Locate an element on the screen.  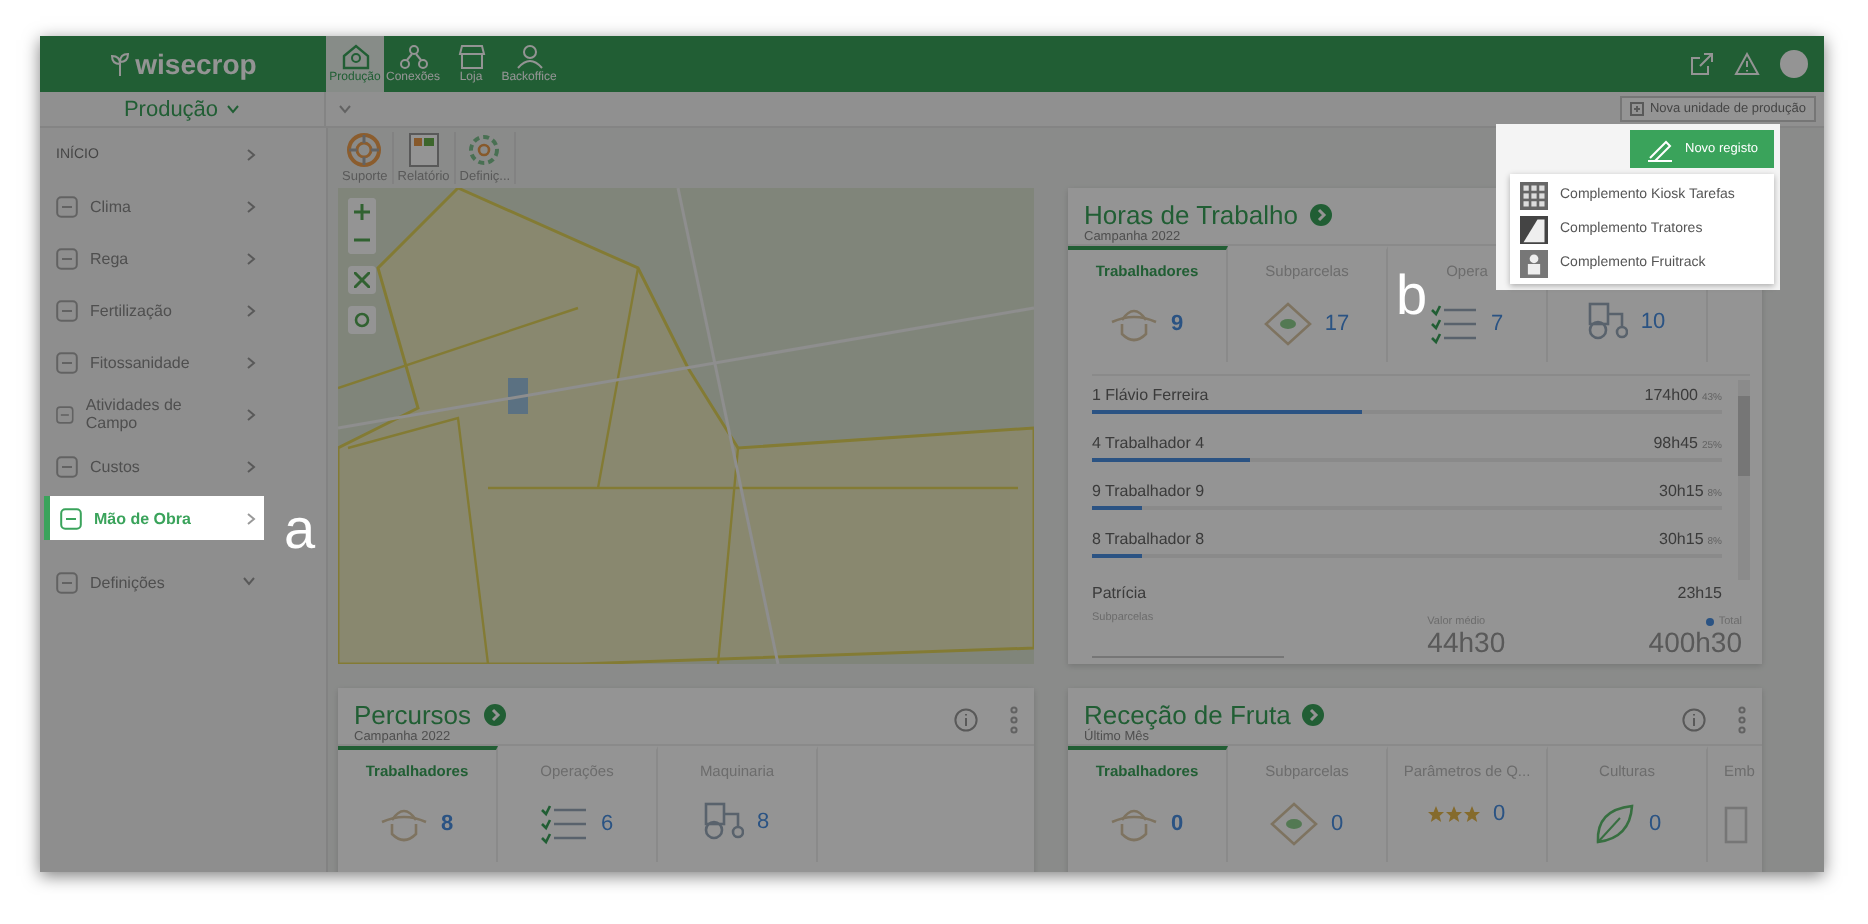
annotation-letter: a is located at coordinates (300, 530).